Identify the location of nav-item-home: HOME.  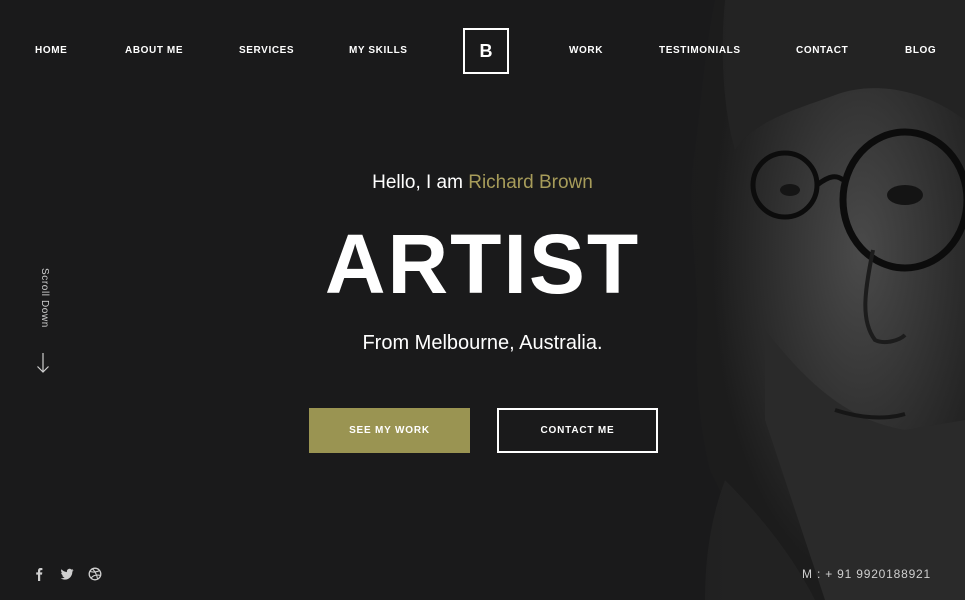
(51, 50).